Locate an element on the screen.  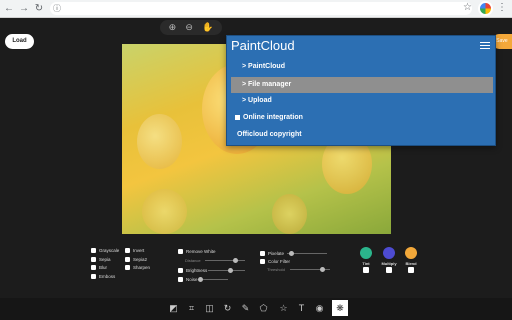
filter-emboss: Emboss is located at coordinates (103, 276).